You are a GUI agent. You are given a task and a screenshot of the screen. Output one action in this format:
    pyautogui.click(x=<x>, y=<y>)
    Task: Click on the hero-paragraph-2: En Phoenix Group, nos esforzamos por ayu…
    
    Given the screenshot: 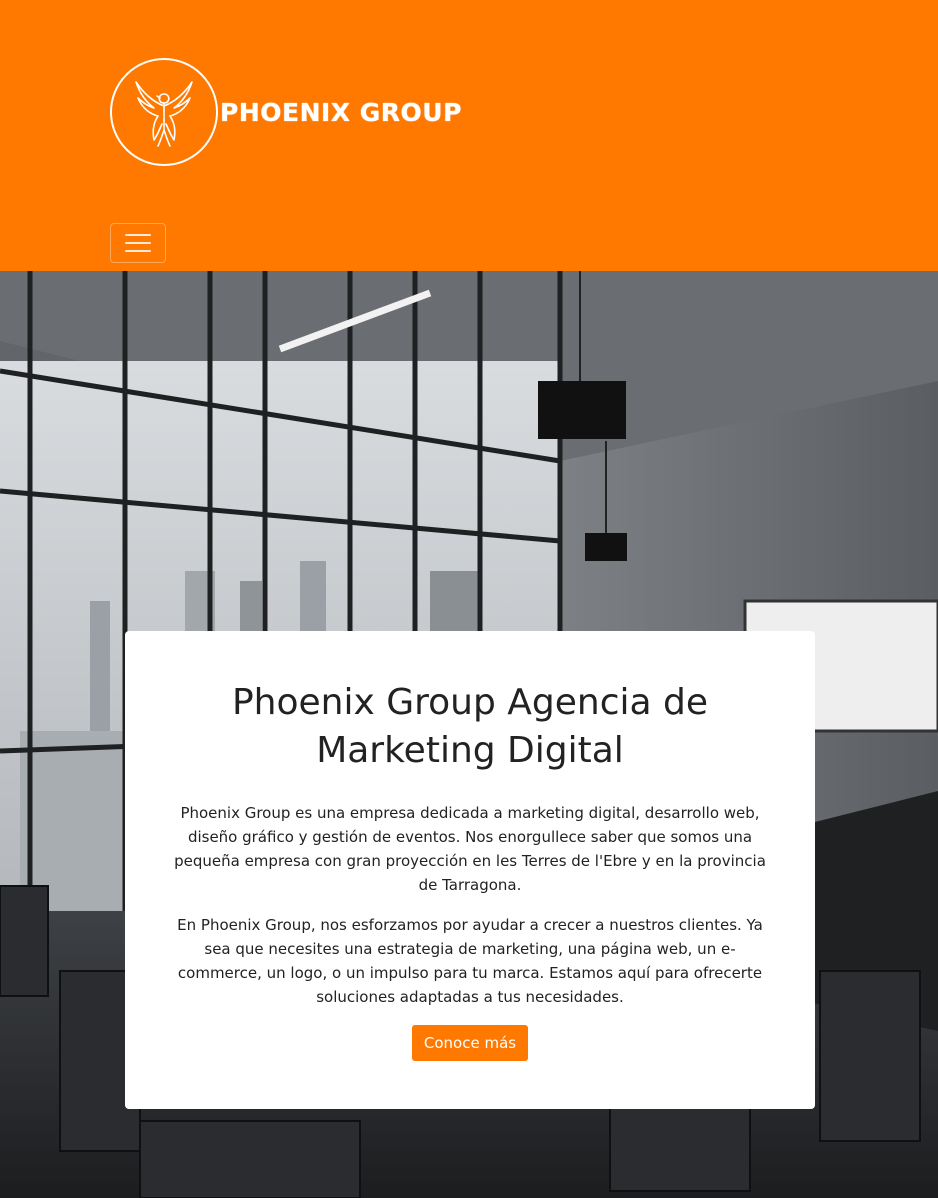 What is the action you would take?
    pyautogui.click(x=470, y=961)
    